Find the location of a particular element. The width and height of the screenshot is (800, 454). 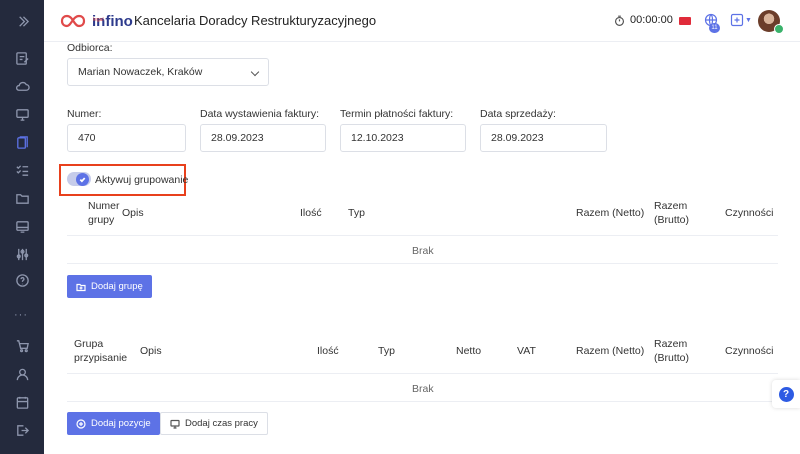

recipient-select: Marian Nowaczek, Kraków is located at coordinates (168, 72).